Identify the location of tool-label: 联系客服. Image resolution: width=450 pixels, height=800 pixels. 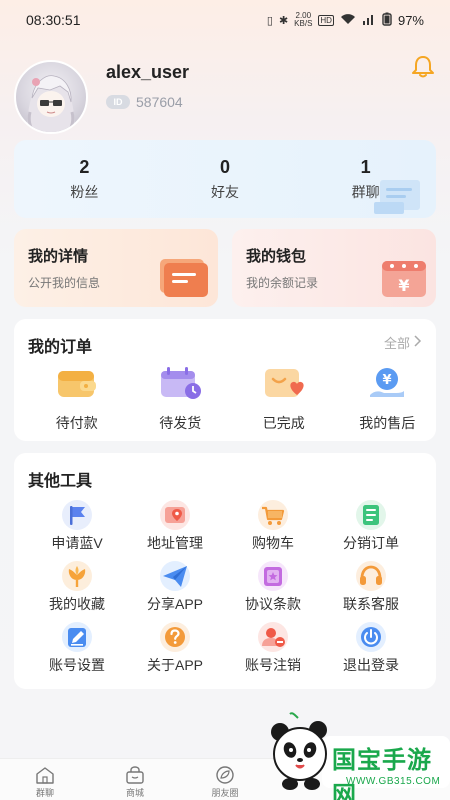
(371, 604).